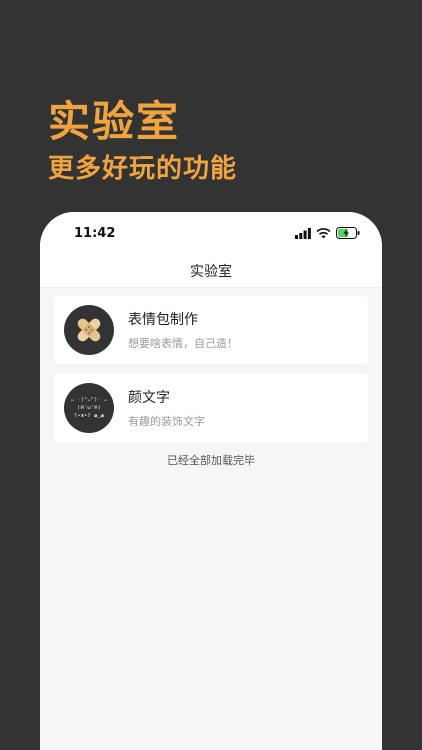 The height and width of the screenshot is (750, 422). Describe the element at coordinates (183, 343) in the screenshot. I see `item-description: 想要啥表情，自己造！` at that location.